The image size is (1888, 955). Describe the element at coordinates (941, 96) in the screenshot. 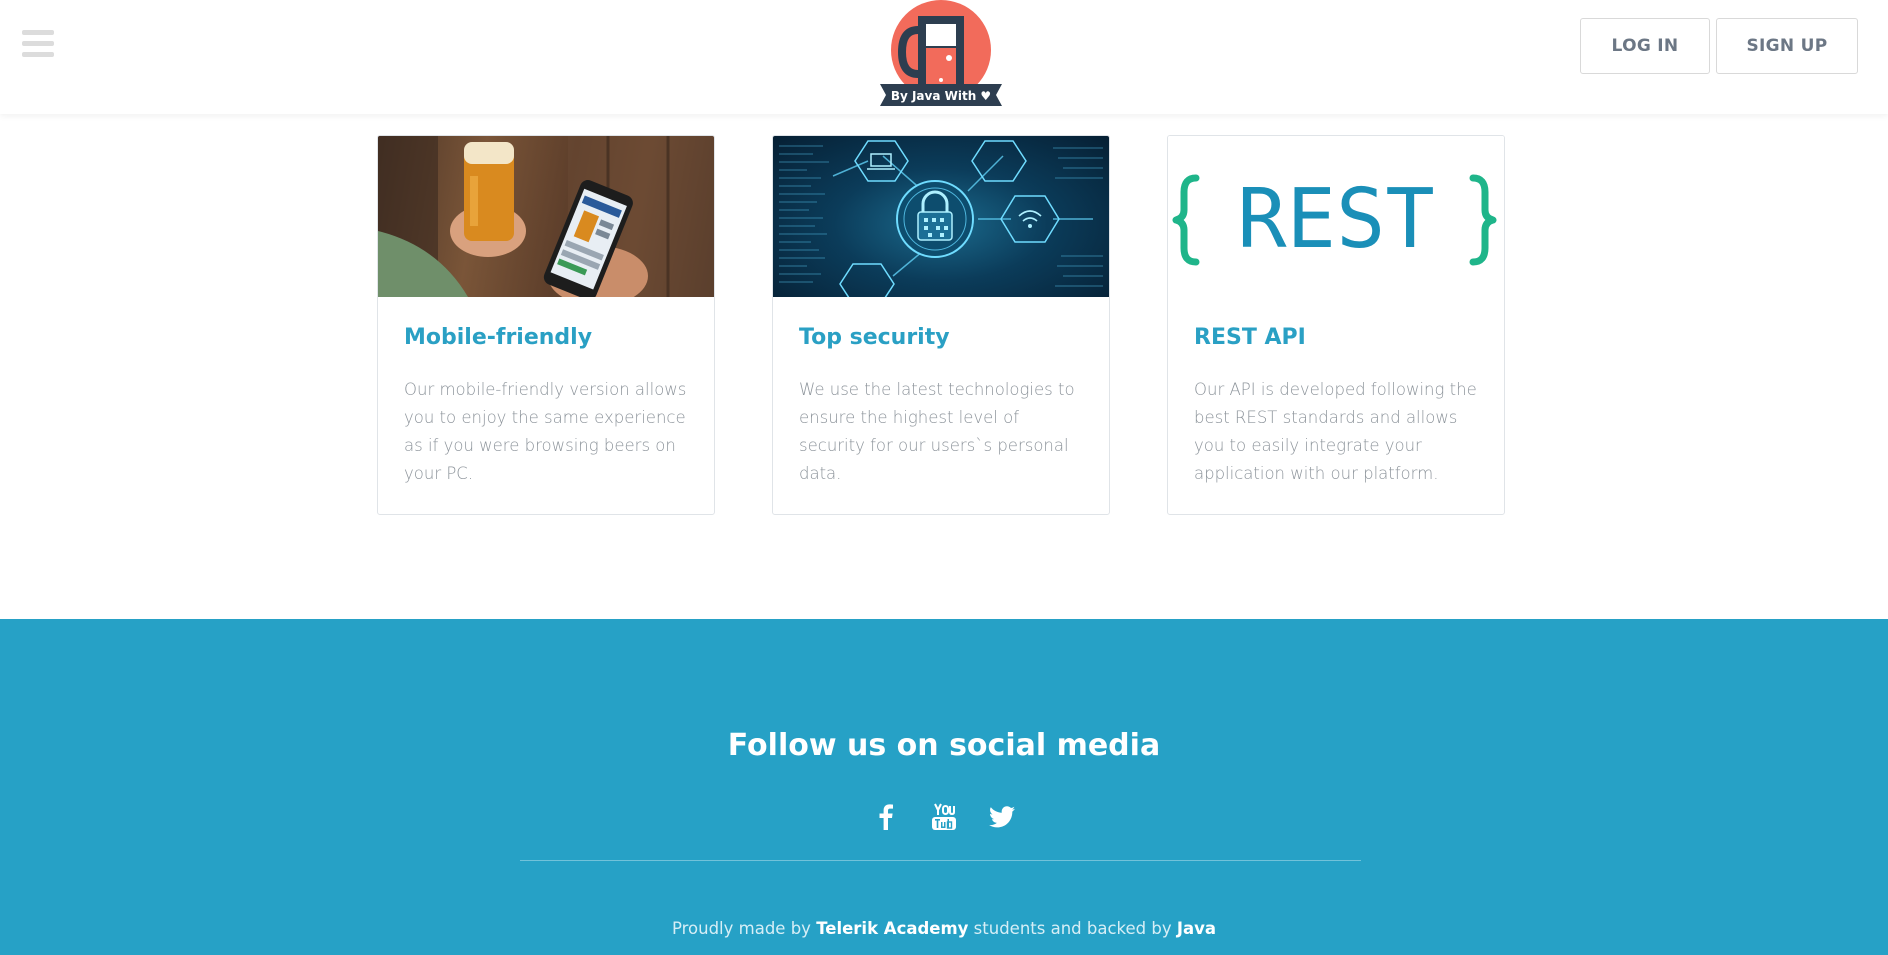

I see `logo-text: By Java With ♥` at that location.